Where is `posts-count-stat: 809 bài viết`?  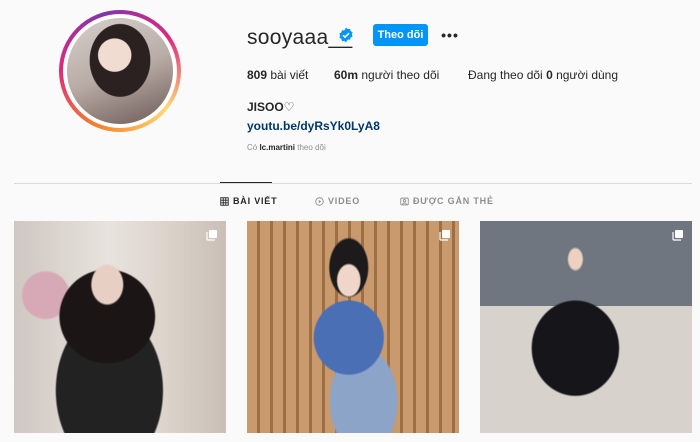
posts-count-stat: 809 bài viết is located at coordinates (290, 75).